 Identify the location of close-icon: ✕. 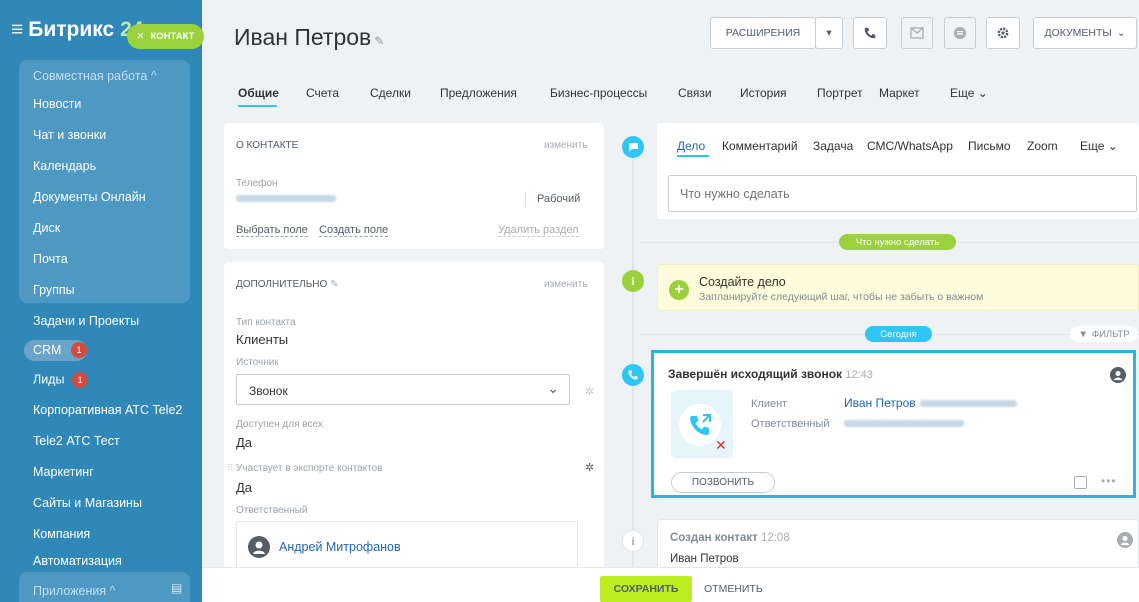
(141, 36).